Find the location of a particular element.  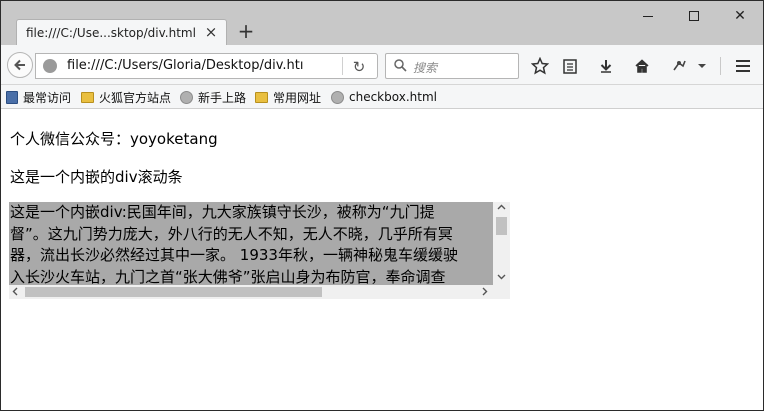

scroll-right-icon is located at coordinates (485, 291).